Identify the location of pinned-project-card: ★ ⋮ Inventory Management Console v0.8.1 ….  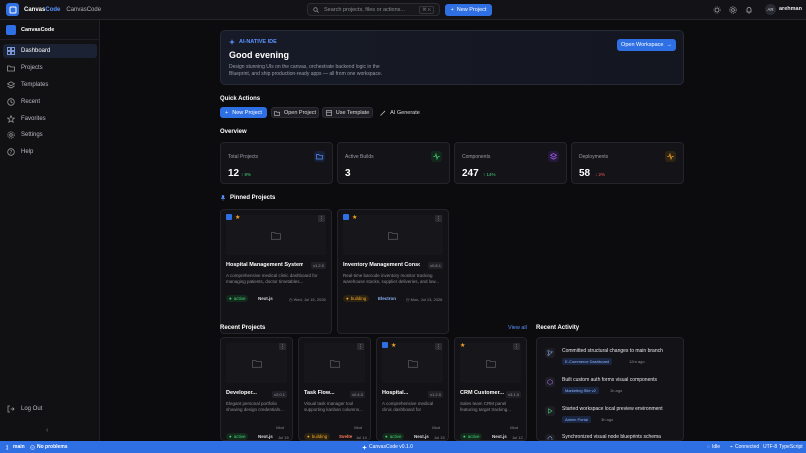
(393, 271).